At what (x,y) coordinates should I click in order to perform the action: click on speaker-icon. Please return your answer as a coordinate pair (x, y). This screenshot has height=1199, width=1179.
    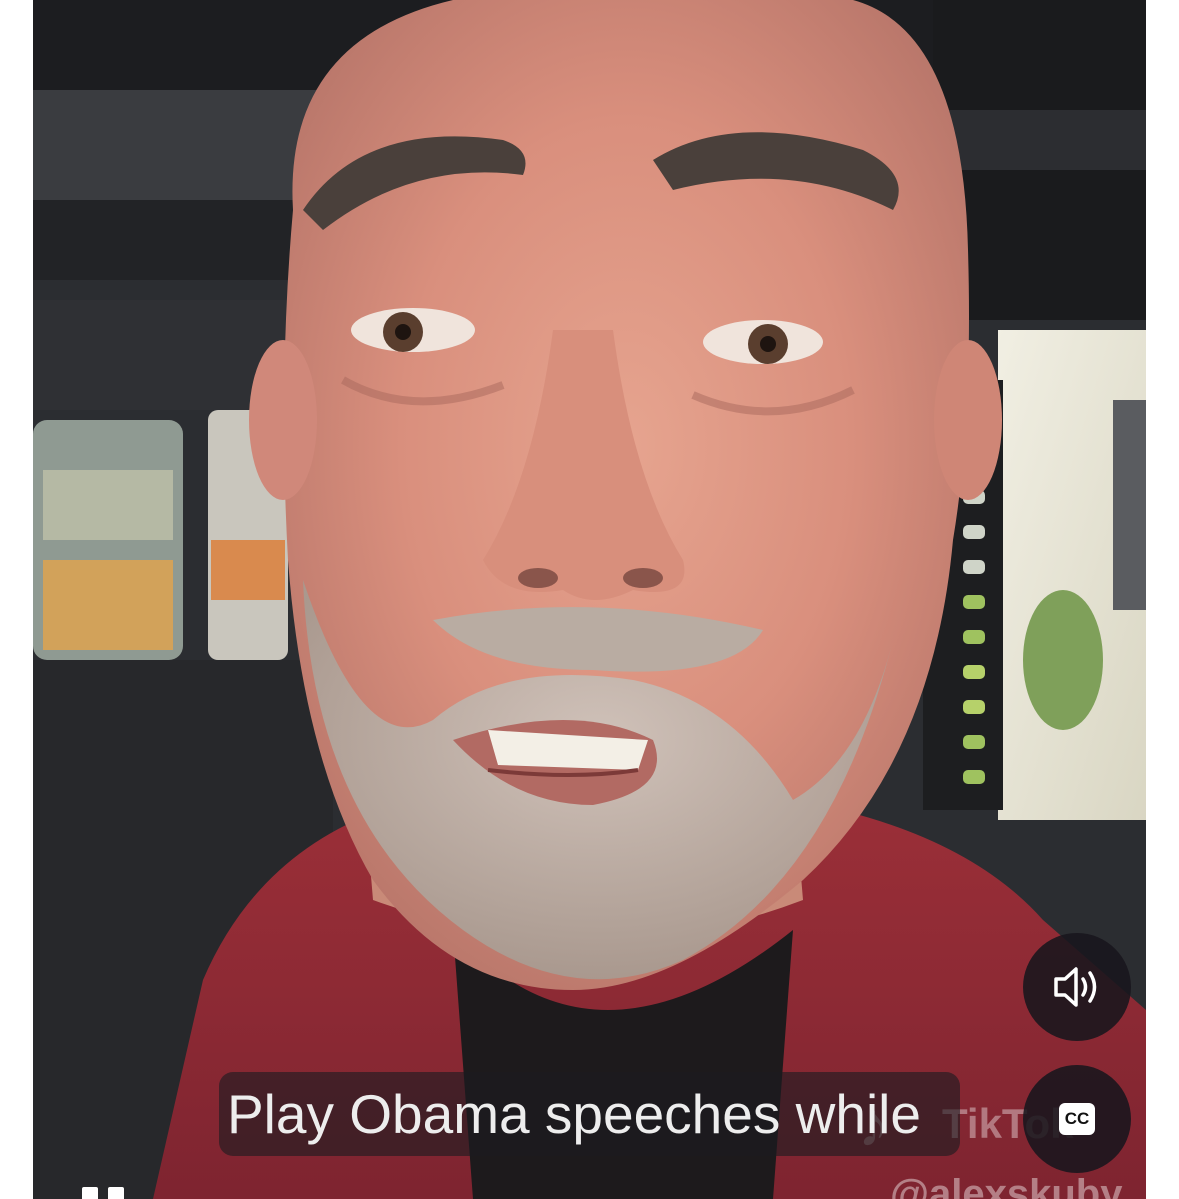
    Looking at the image, I should click on (1075, 987).